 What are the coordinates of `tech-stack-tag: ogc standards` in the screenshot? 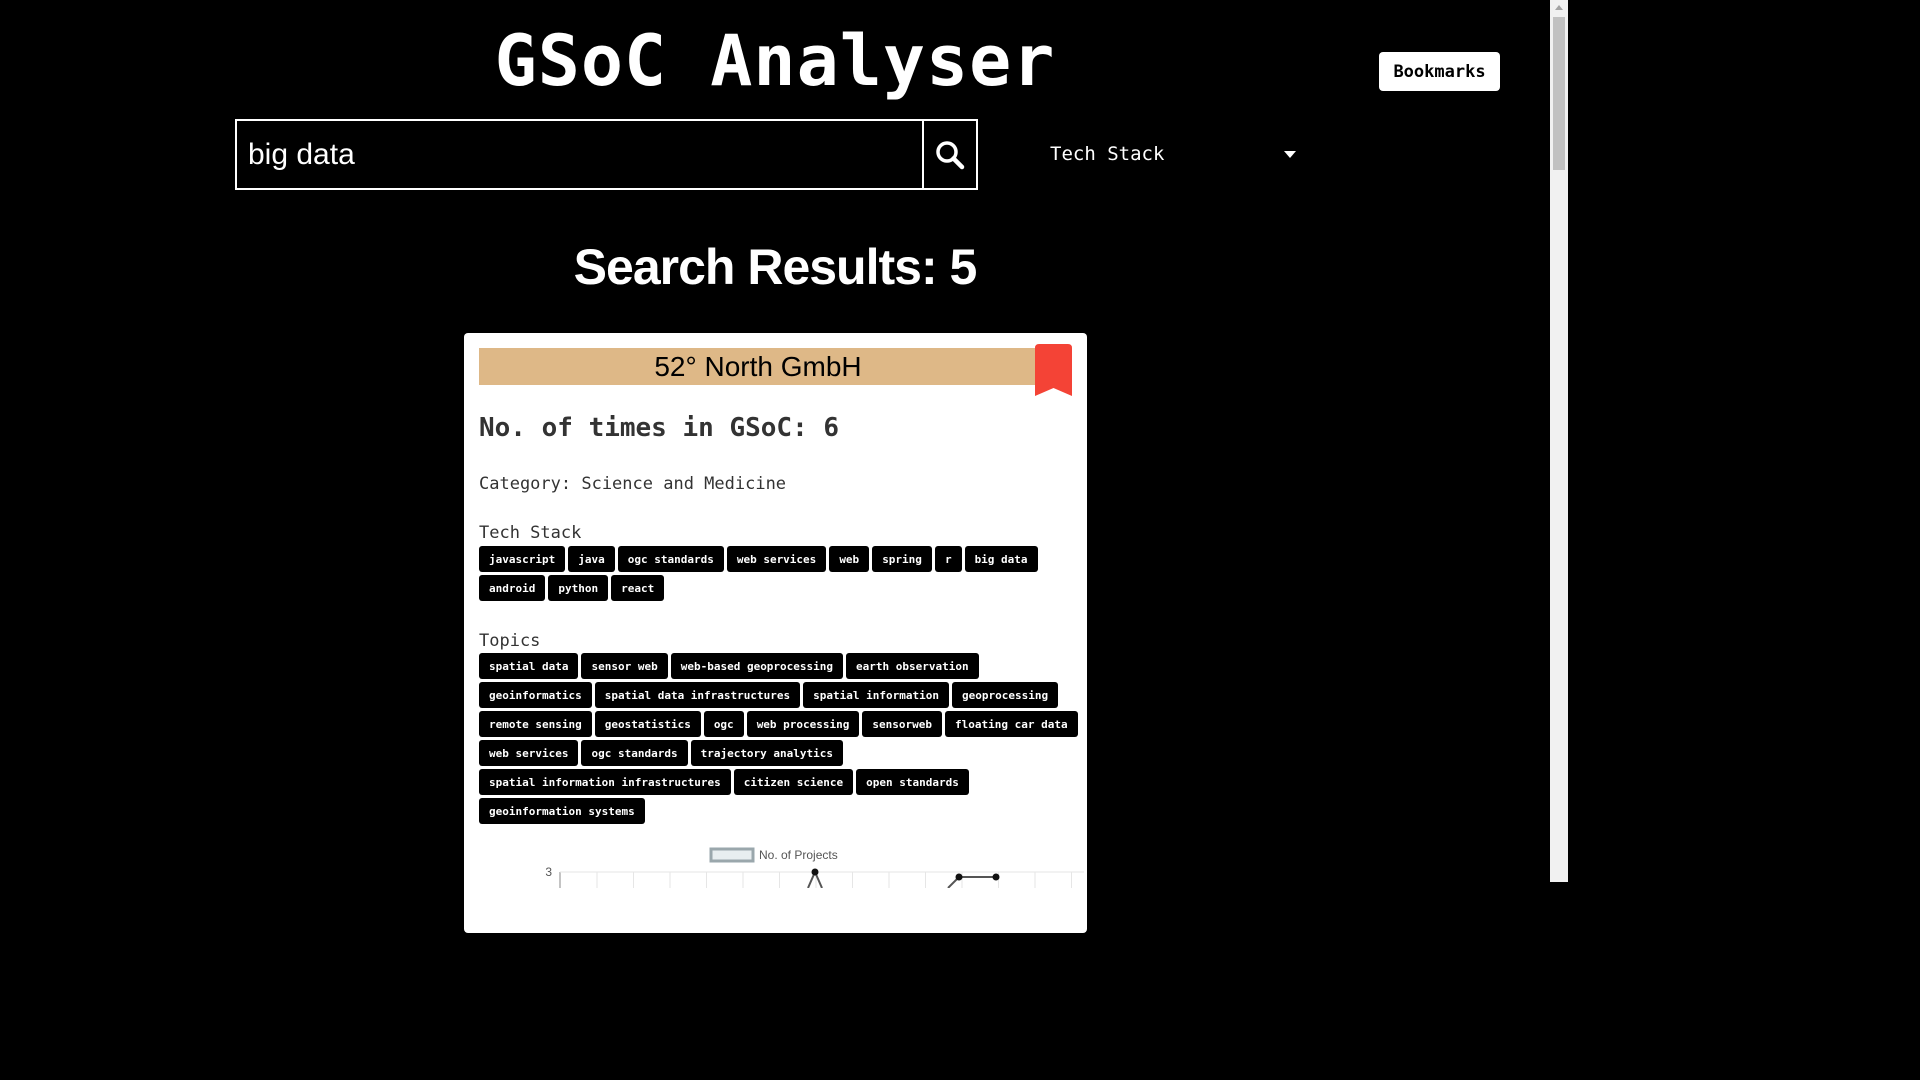 It's located at (670, 559).